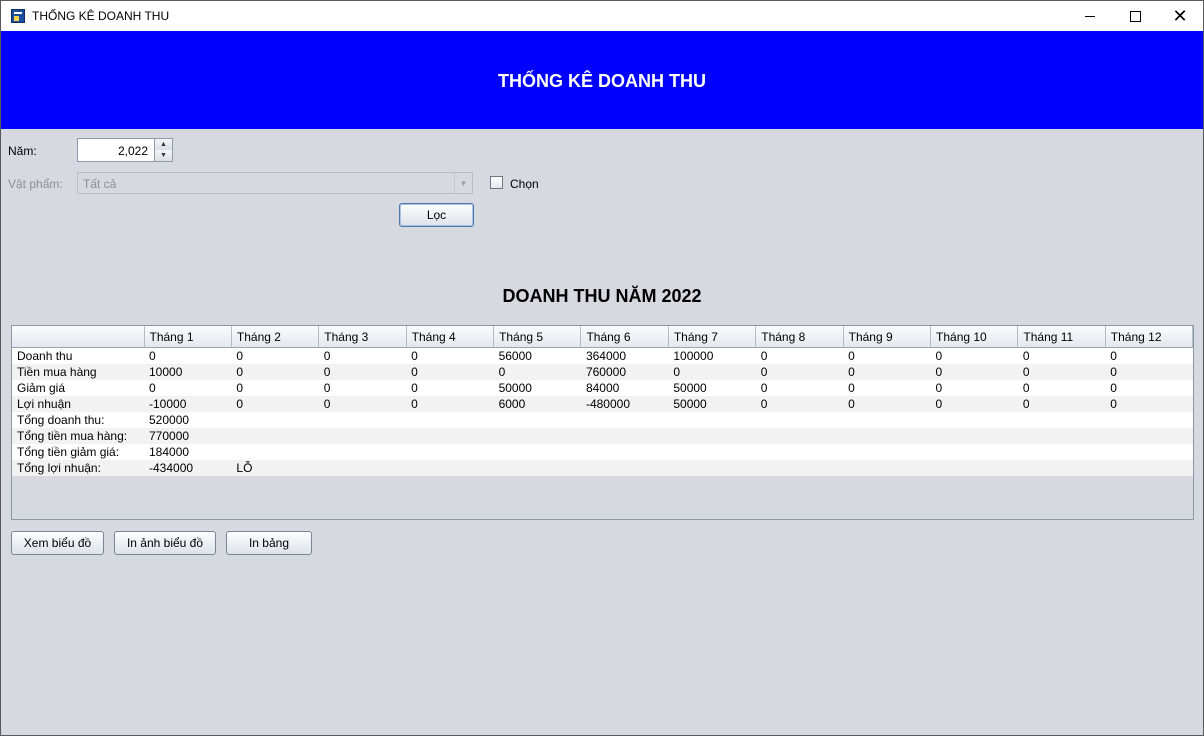 Image resolution: width=1204 pixels, height=736 pixels. Describe the element at coordinates (57, 543) in the screenshot. I see `view-chart-button: Xem biểu đồ` at that location.